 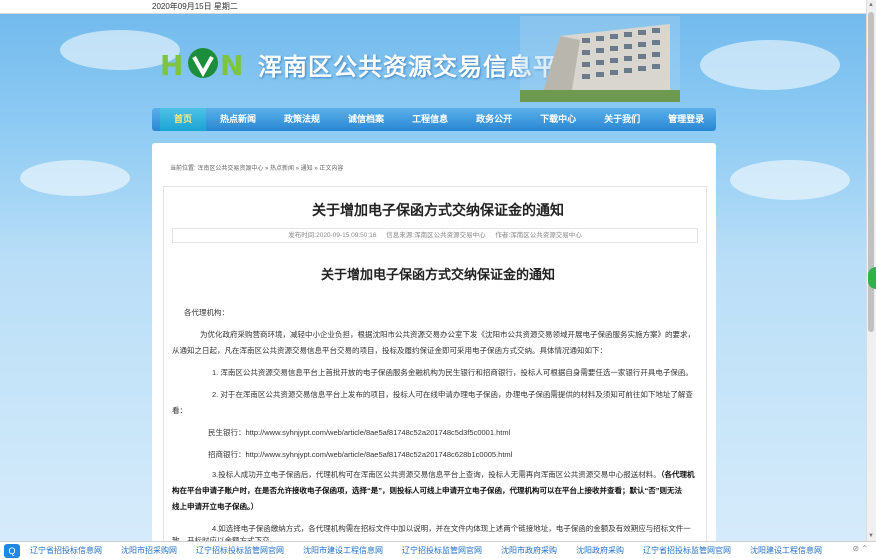 What do you see at coordinates (231, 65) in the screenshot?
I see `svg-text: N` at bounding box center [231, 65].